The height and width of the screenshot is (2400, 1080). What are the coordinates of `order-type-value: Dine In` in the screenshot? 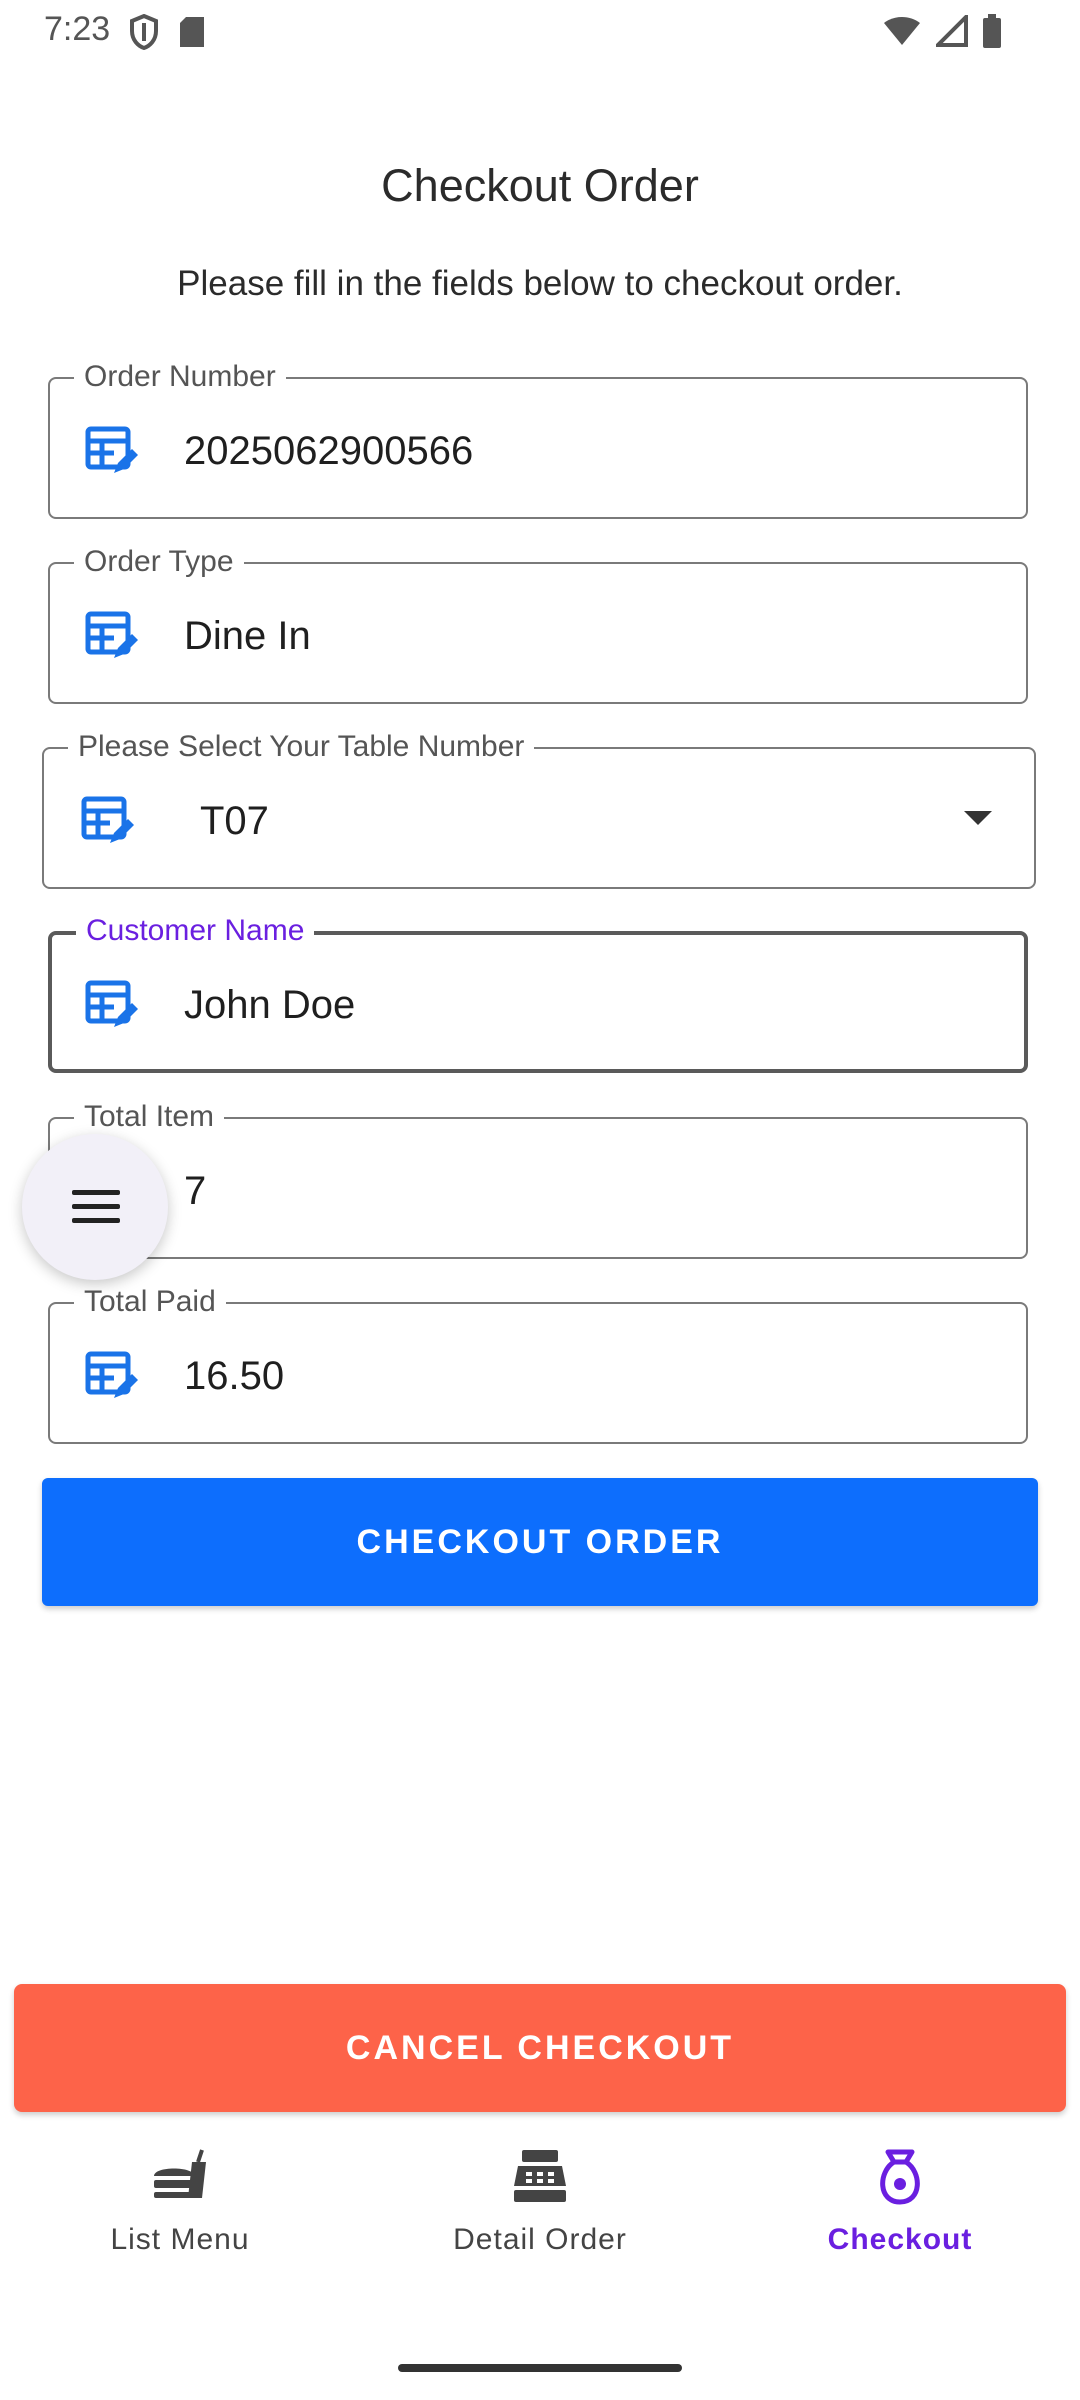 It's located at (247, 636).